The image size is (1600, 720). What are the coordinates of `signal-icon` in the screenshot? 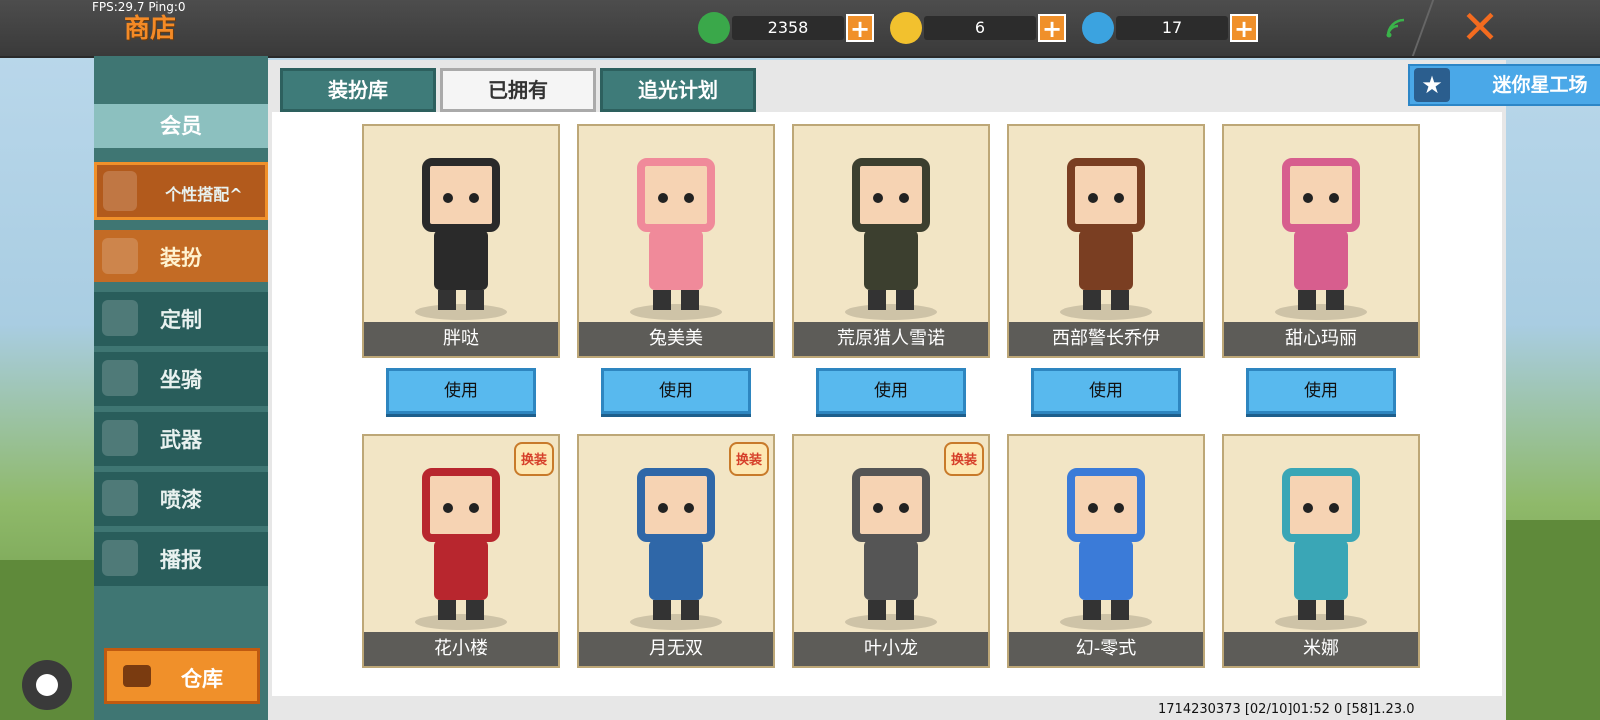 It's located at (1395, 28).